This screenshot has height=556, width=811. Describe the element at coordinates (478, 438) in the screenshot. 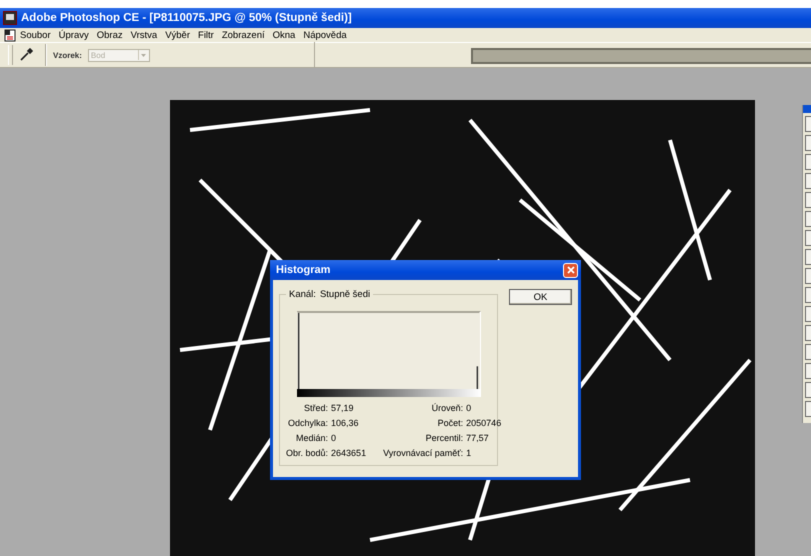

I see `stat-value: 77,57` at that location.